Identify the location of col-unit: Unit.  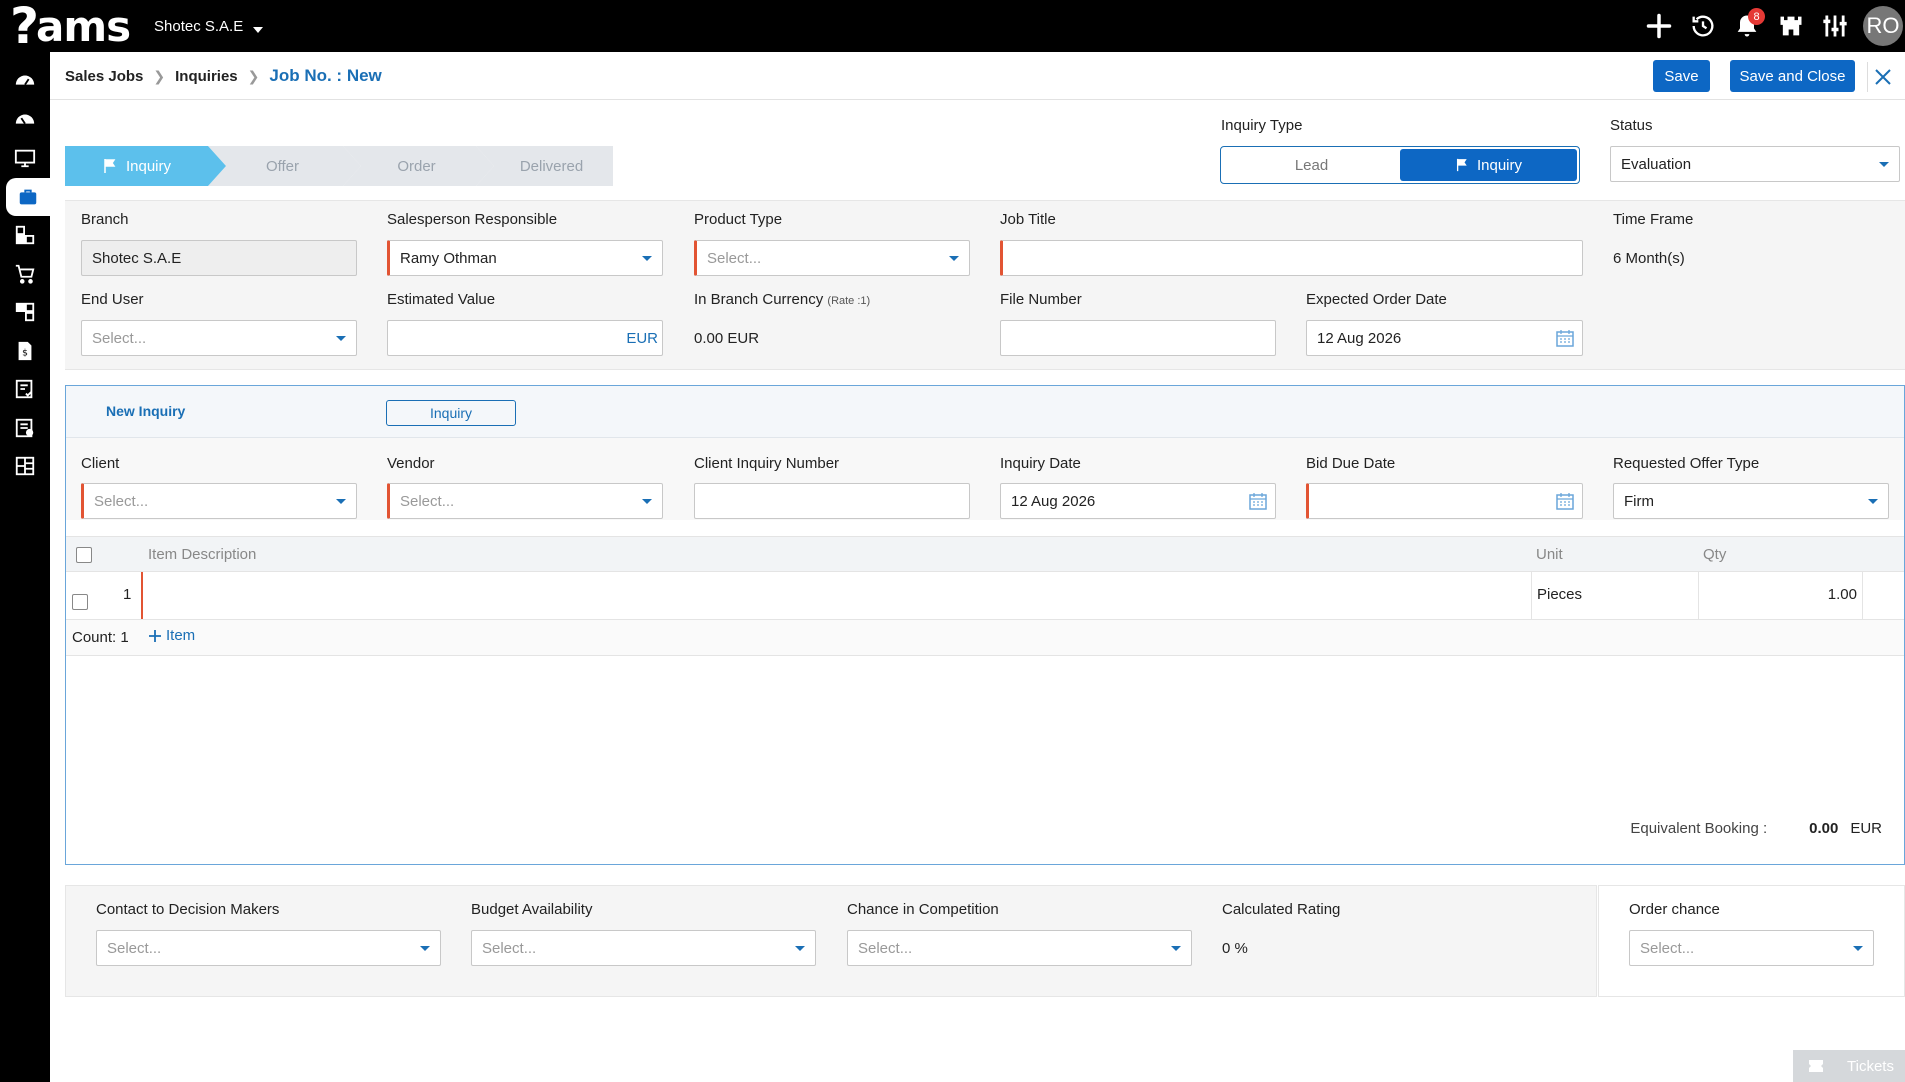
(1549, 554).